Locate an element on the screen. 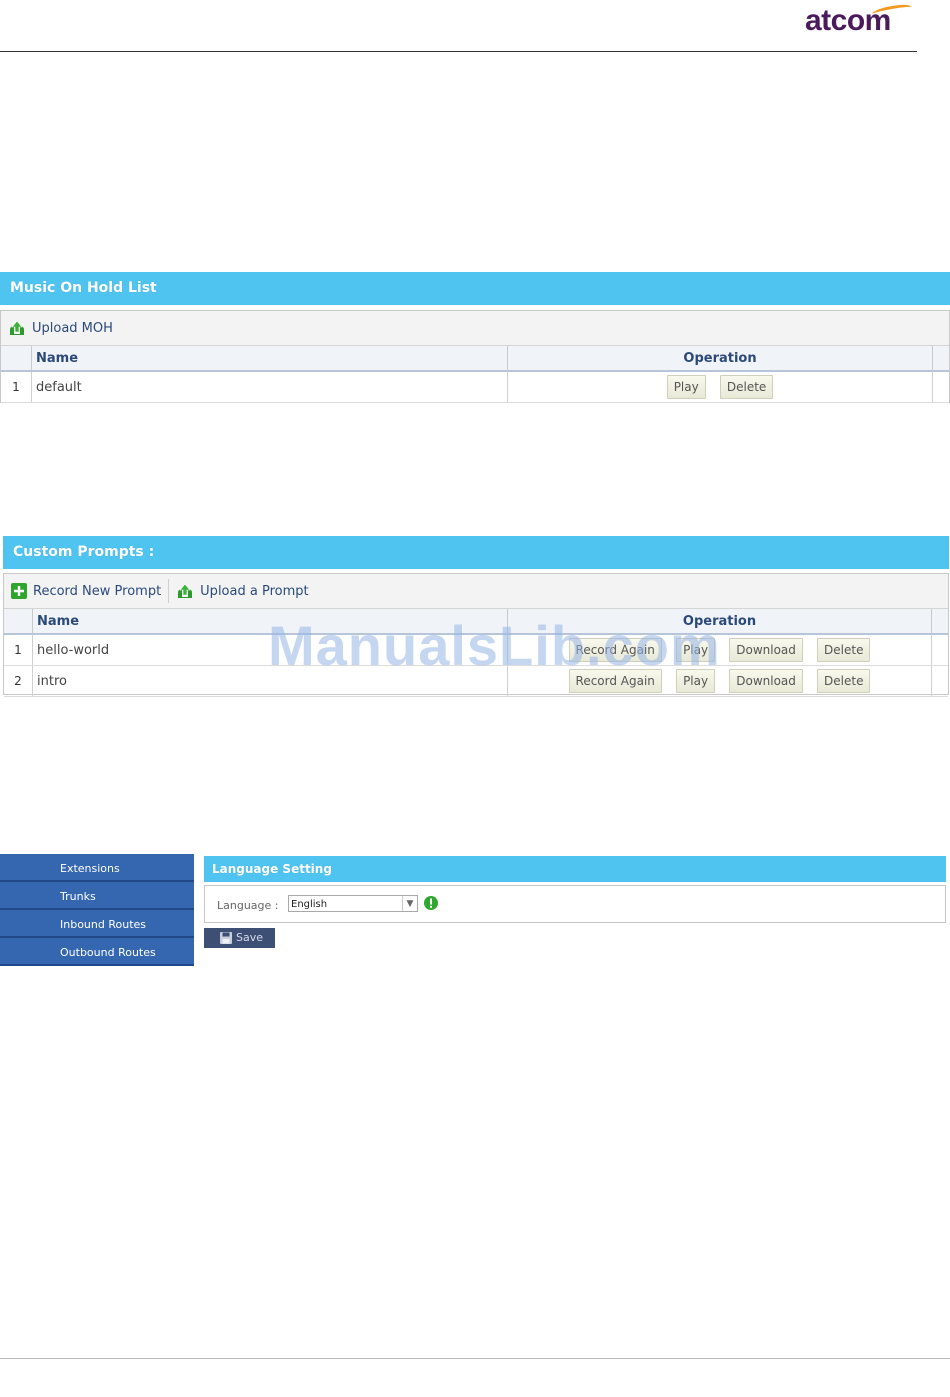 The width and height of the screenshot is (950, 1397). chevron-down-icon: ▼ is located at coordinates (409, 903).